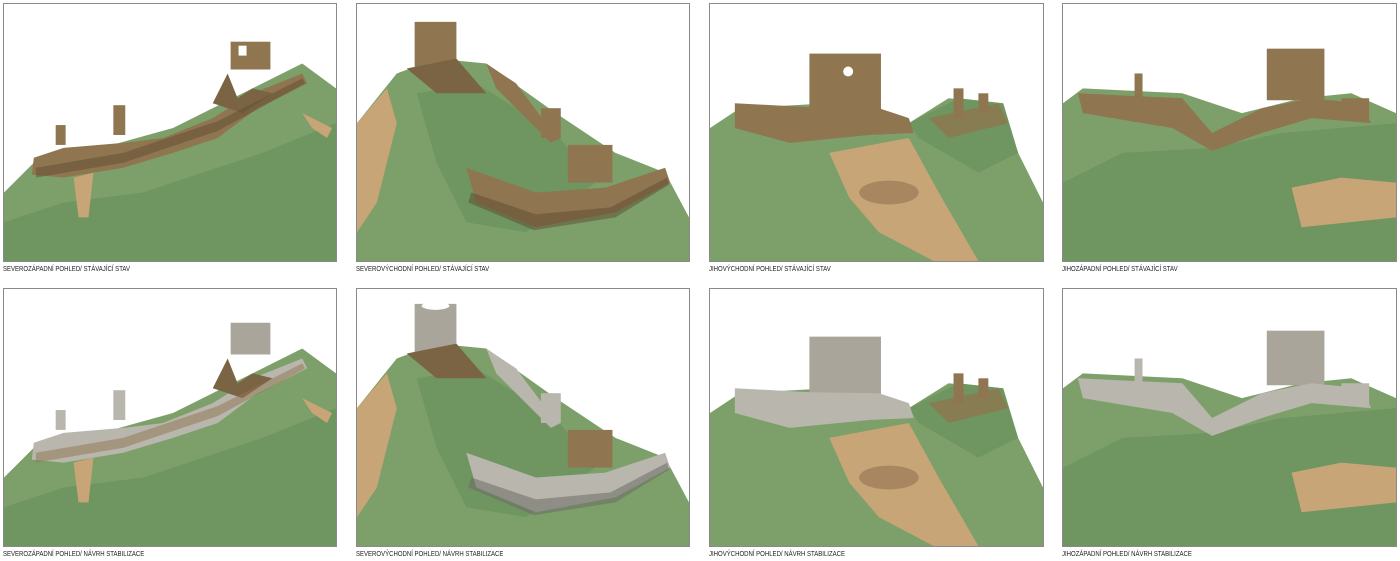 The width and height of the screenshot is (1400, 561). Describe the element at coordinates (523, 417) in the screenshot. I see `render-northeast-proposal` at that location.